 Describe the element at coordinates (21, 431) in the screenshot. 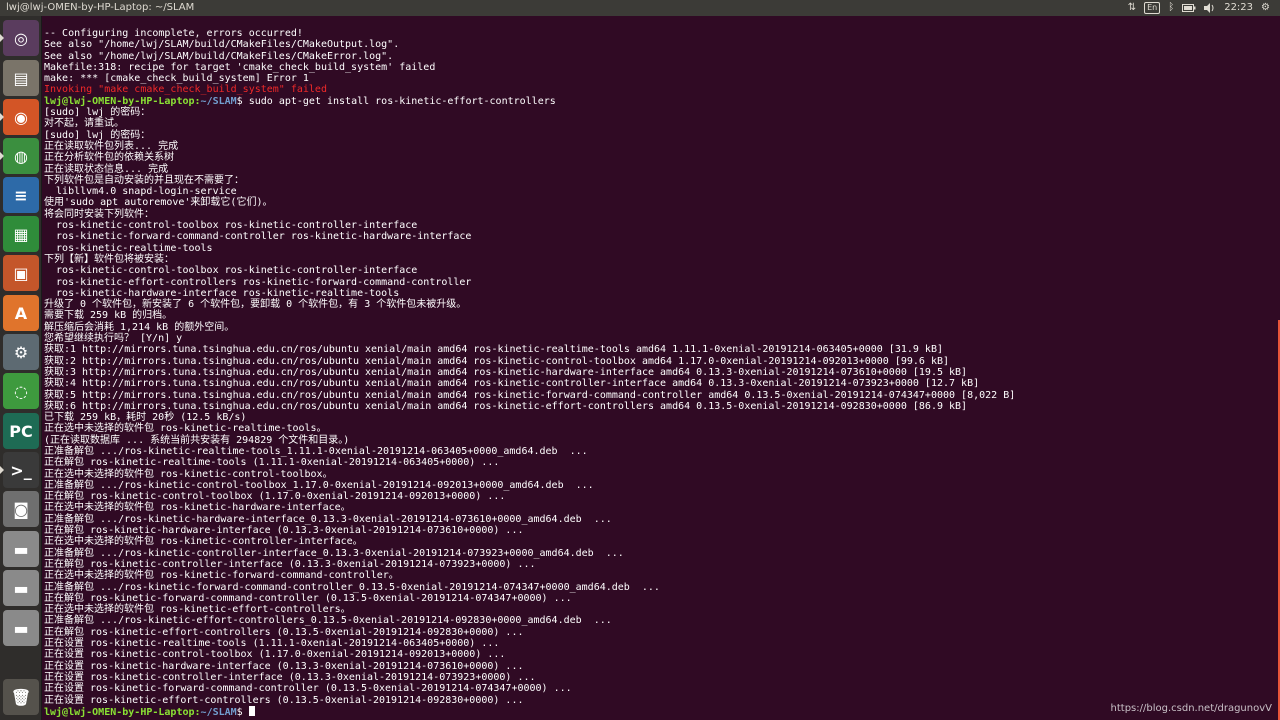

I see `pycharm-icon: PC` at that location.